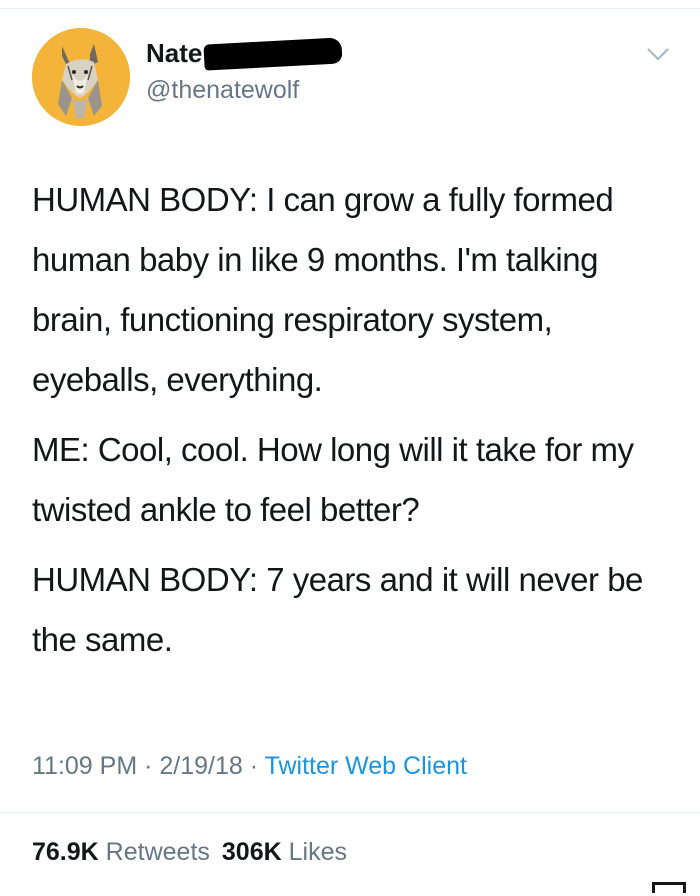 The height and width of the screenshot is (896, 700). I want to click on name-redaction, so click(273, 53).